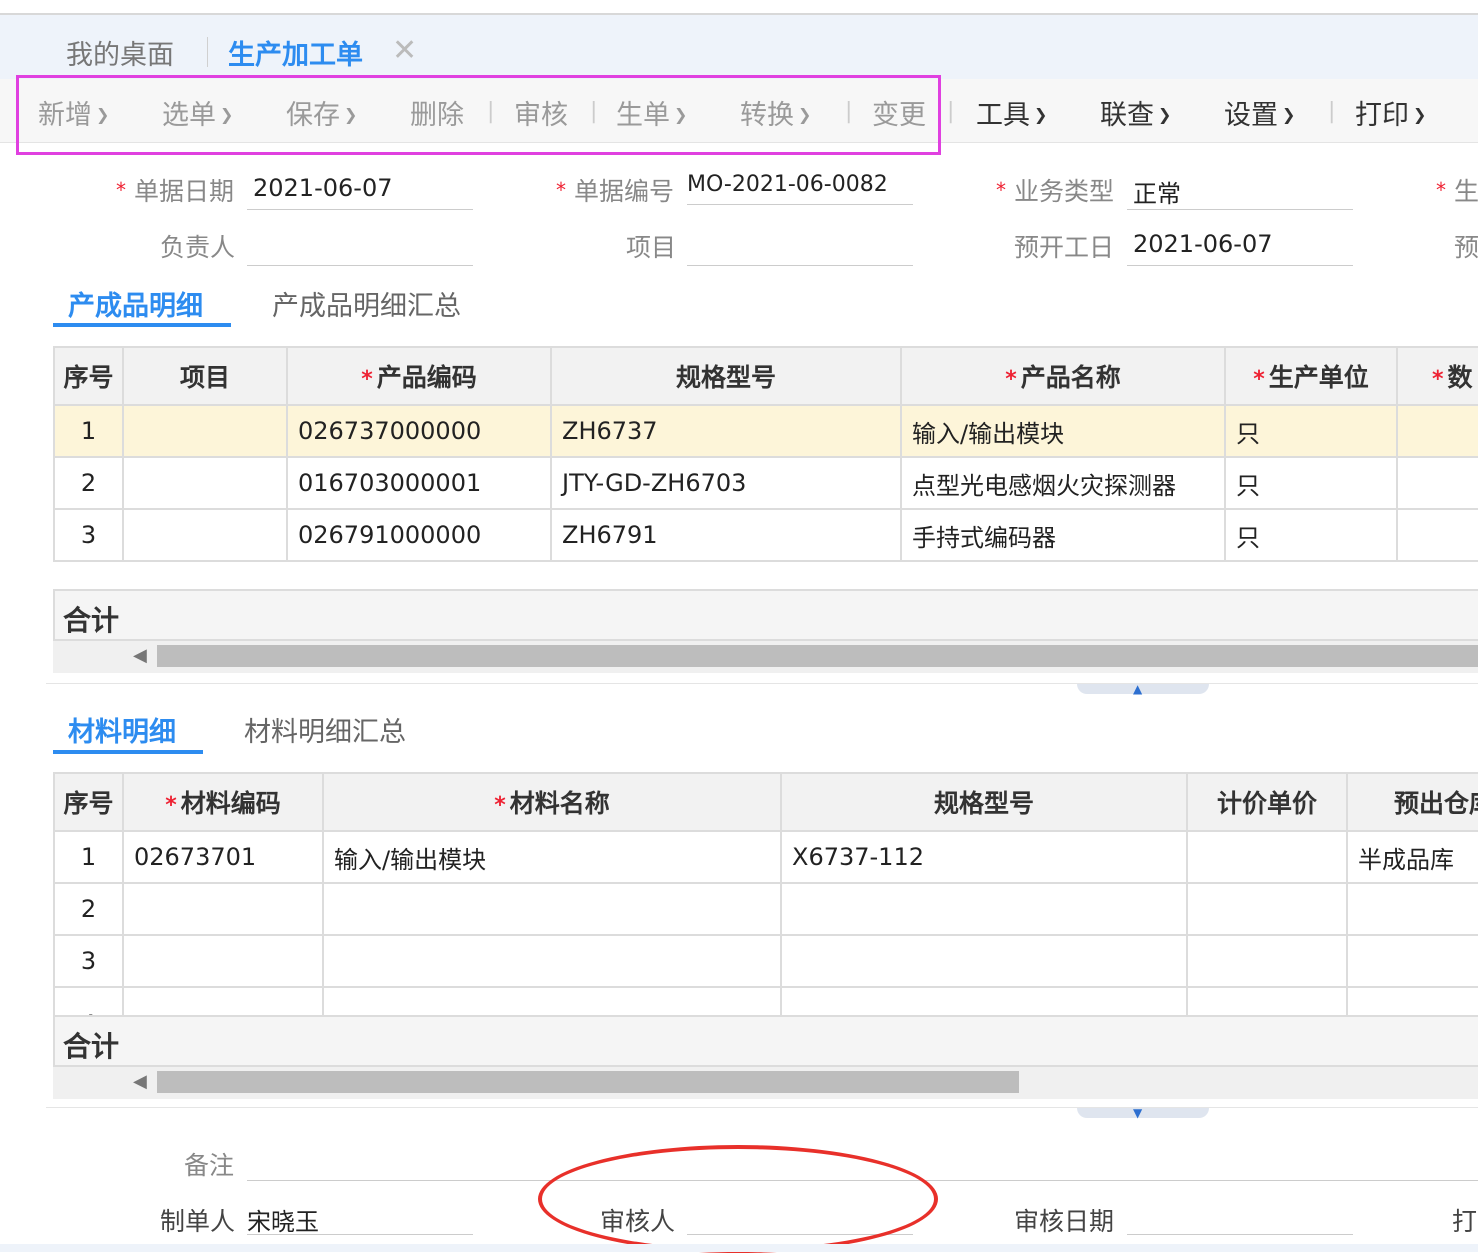 This screenshot has width=1478, height=1253. Describe the element at coordinates (419, 431) in the screenshot. I see `cell-product-code: 026737000000` at that location.